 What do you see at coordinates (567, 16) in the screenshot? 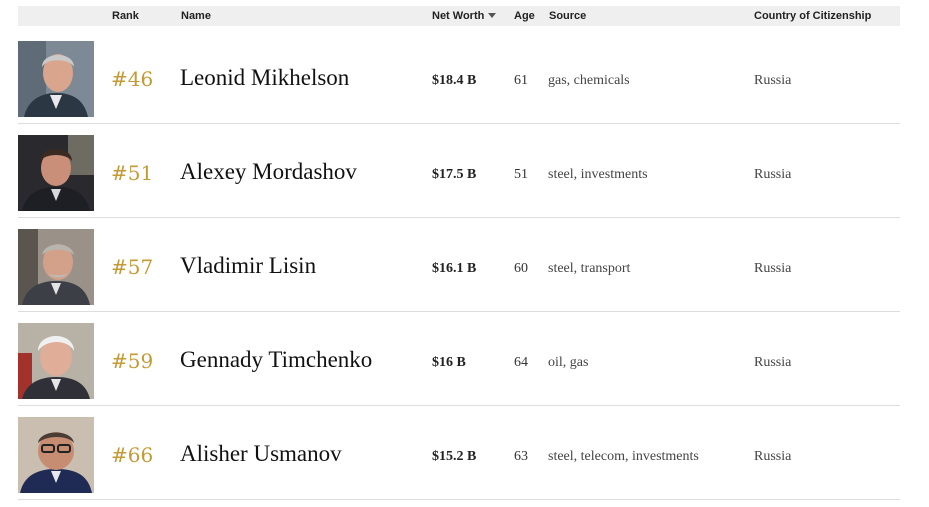
I see `source-column-header: Source` at bounding box center [567, 16].